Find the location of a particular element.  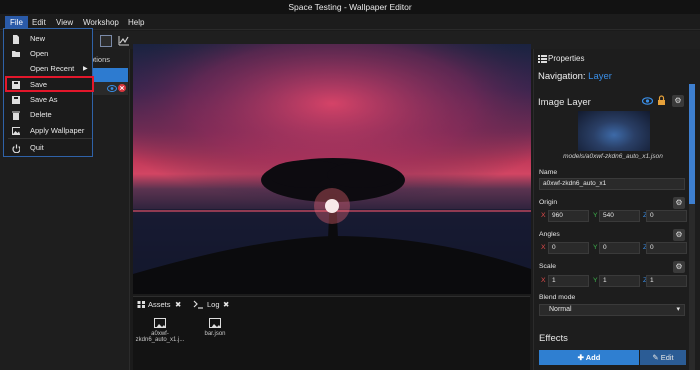

edit-button-label: Edit is located at coordinates (667, 357).